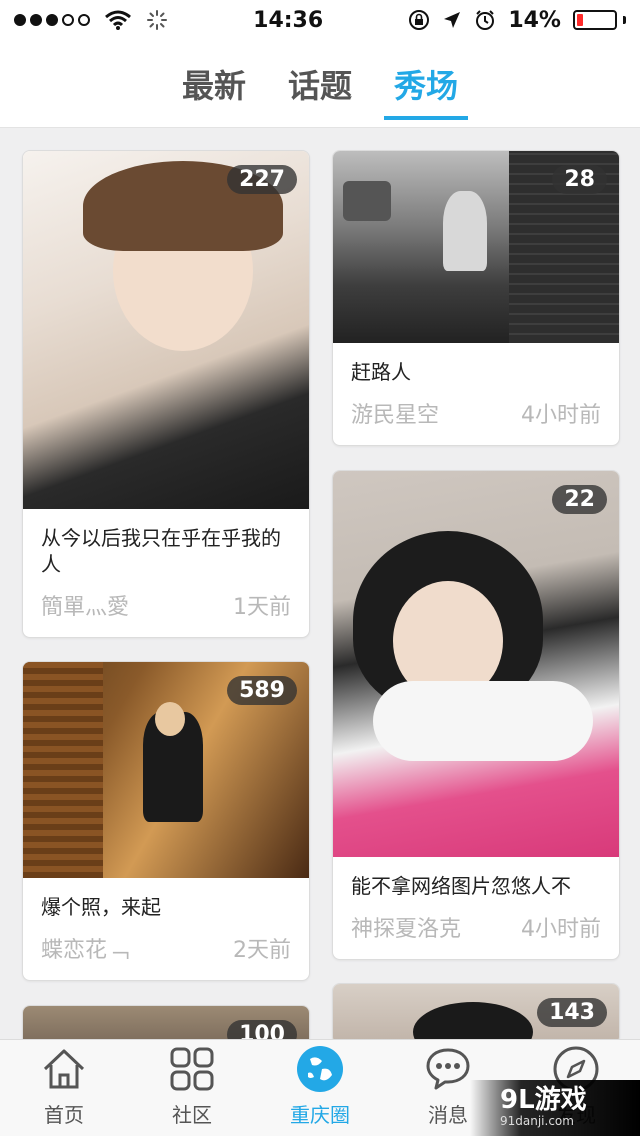  I want to click on status-time: 14:36, so click(288, 20).